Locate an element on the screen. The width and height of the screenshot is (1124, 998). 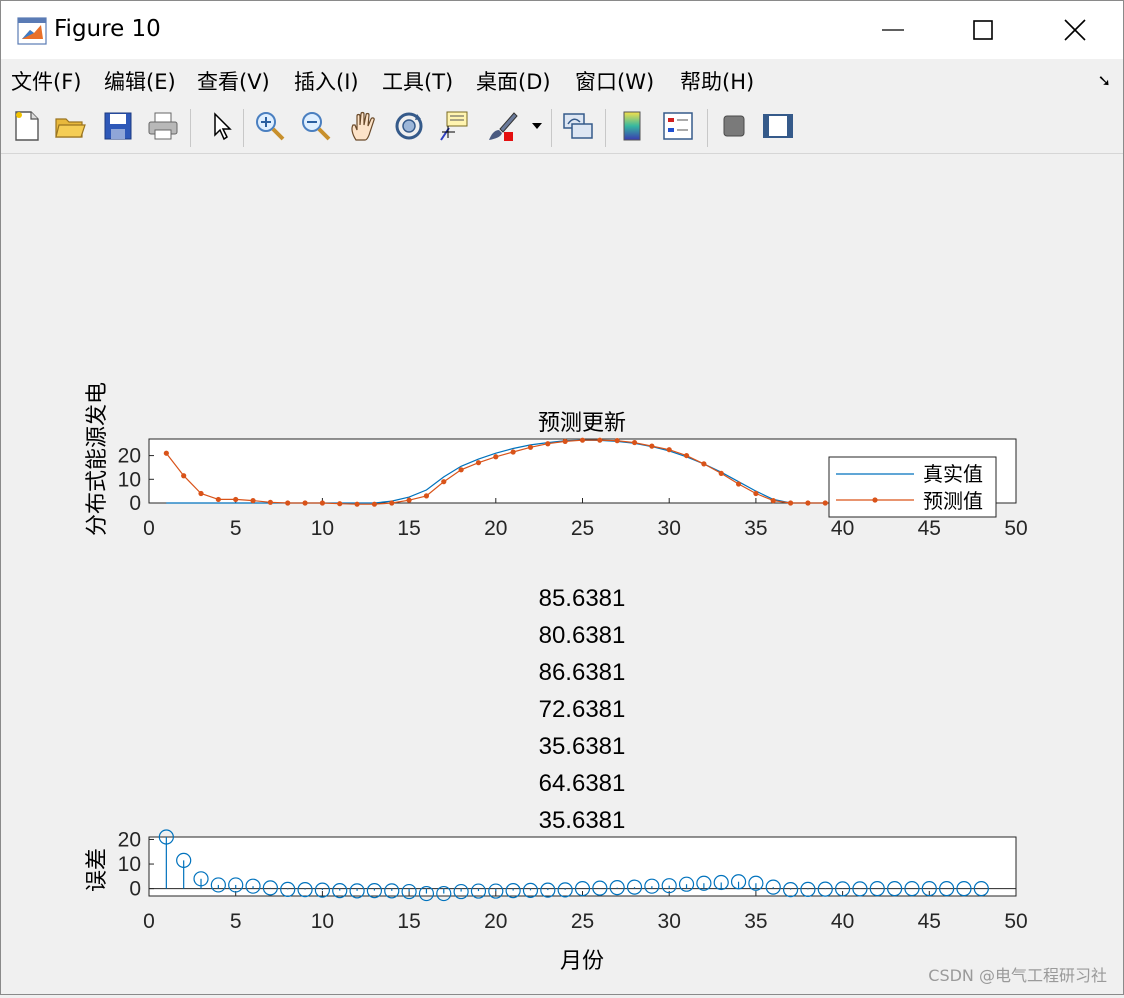
y-tick-label: 0 is located at coordinates (135, 503).